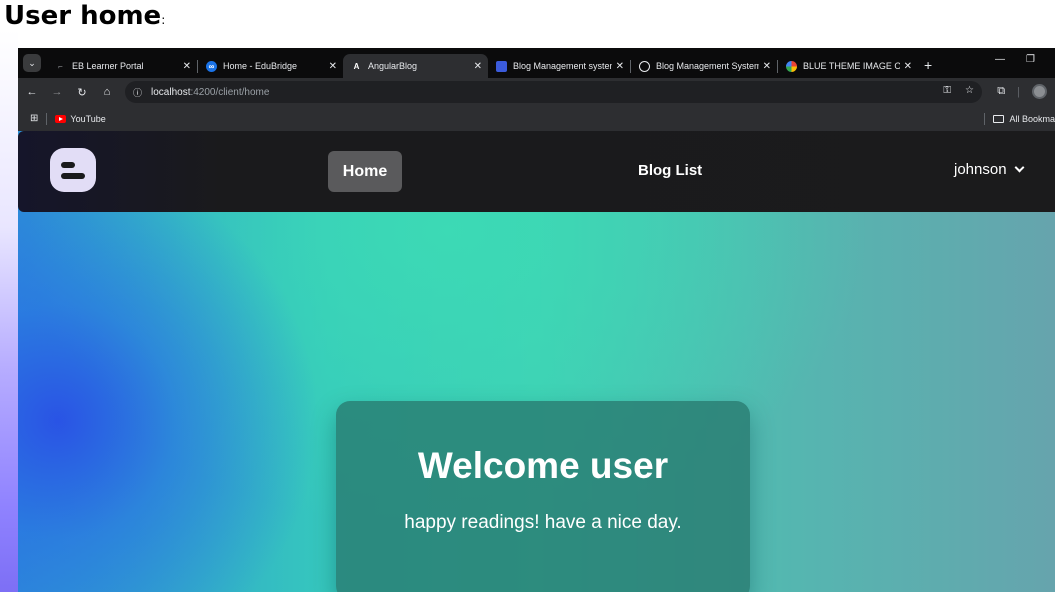 This screenshot has width=1055, height=592. I want to click on tab-angularblog: A AngularBlog ✕, so click(415, 66).